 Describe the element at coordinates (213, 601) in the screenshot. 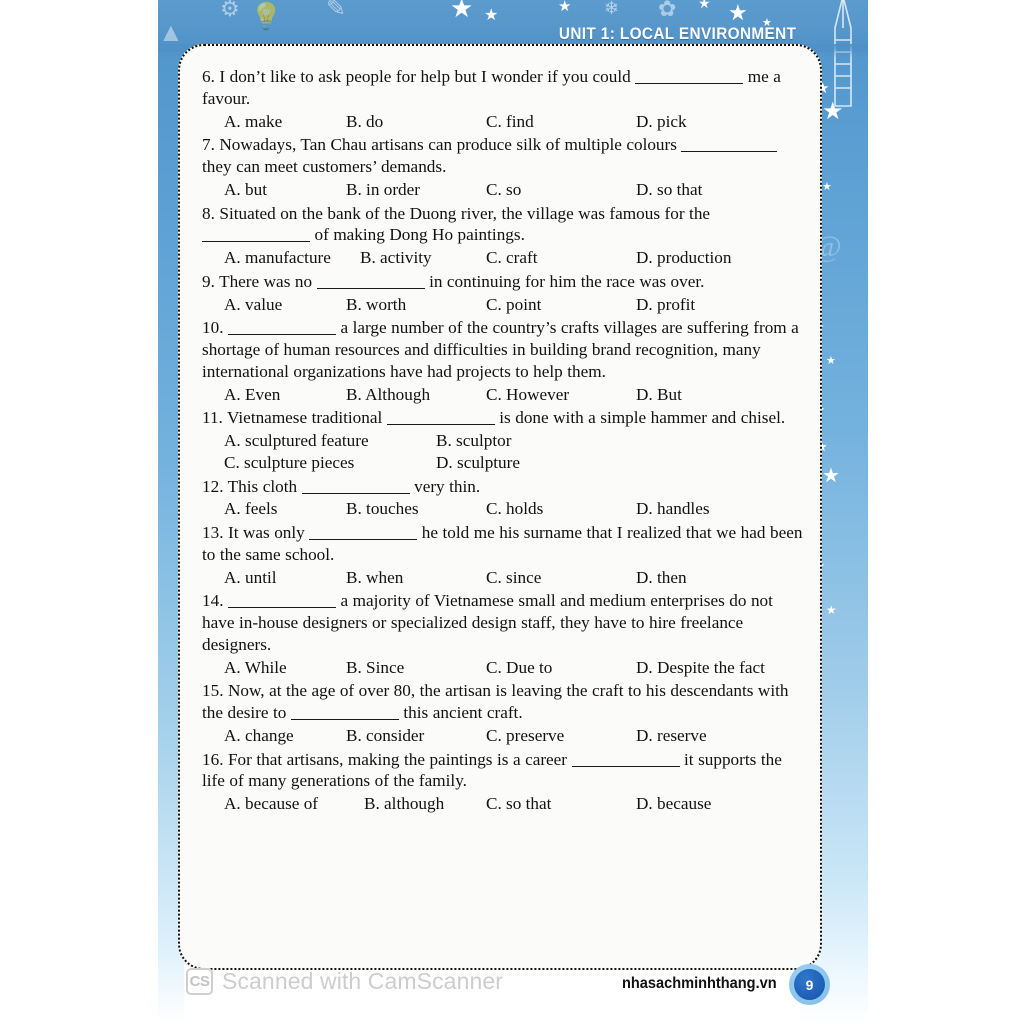

I see `question-stem-part: 14.` at that location.